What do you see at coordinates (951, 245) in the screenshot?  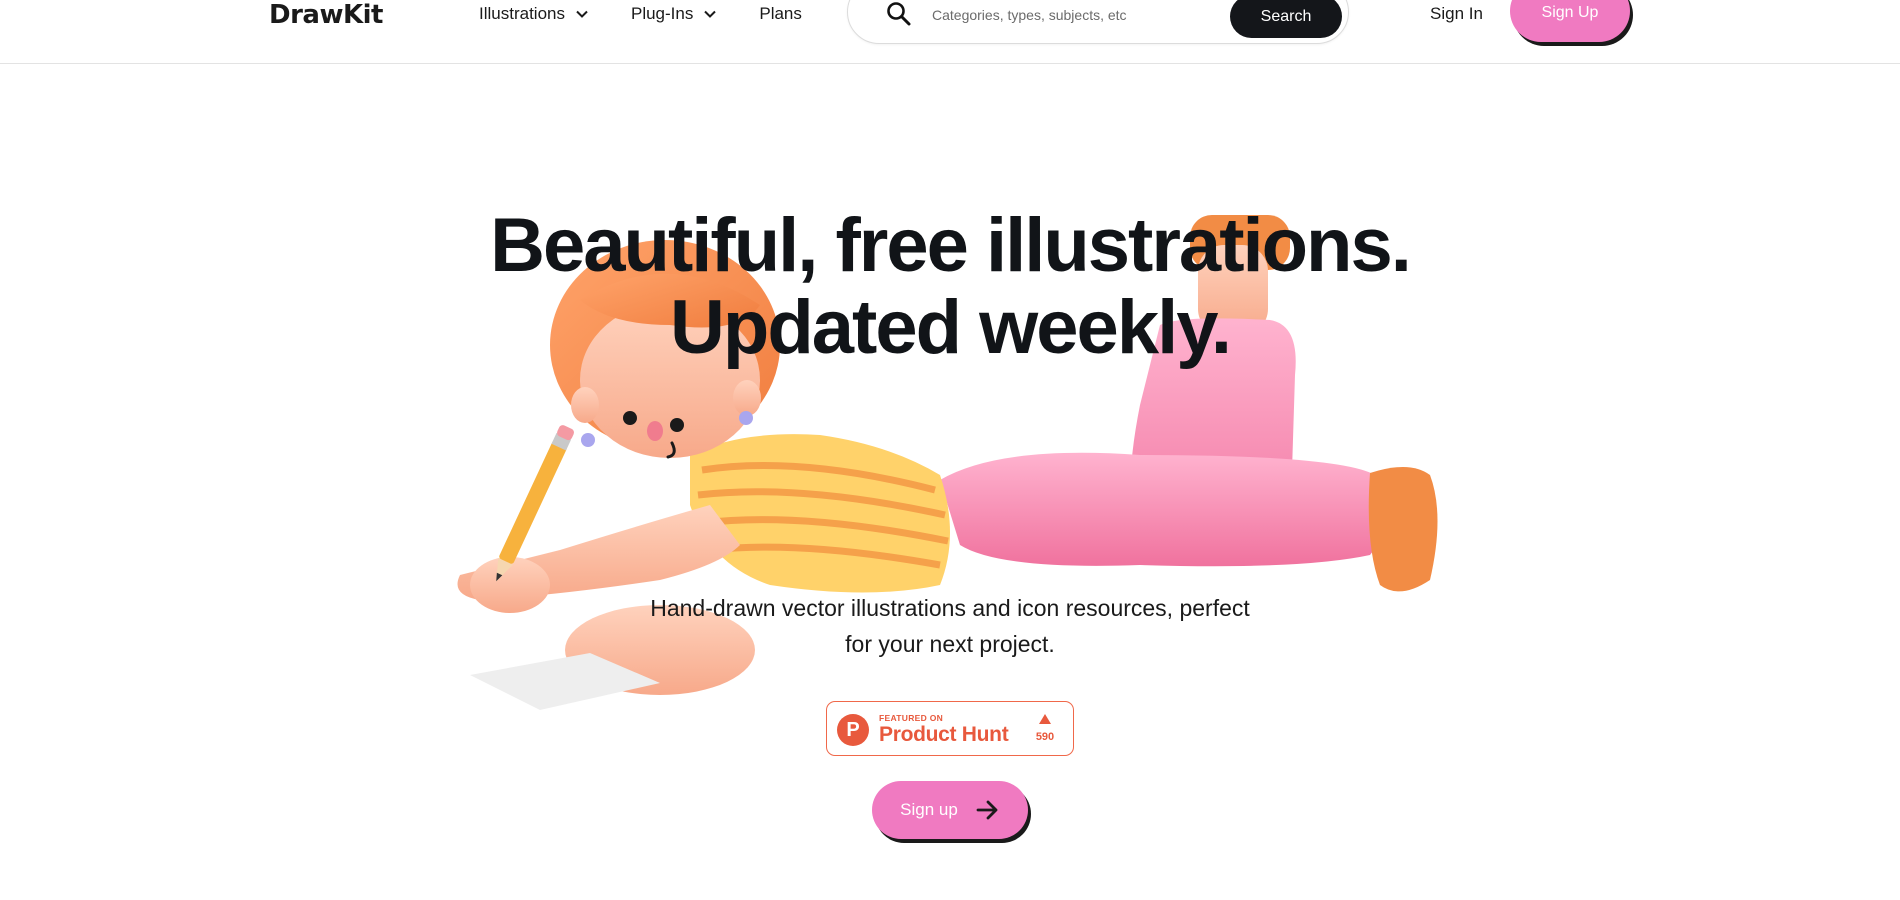 I see `hero-title-line-1: Beautiful, free illustrations.` at bounding box center [951, 245].